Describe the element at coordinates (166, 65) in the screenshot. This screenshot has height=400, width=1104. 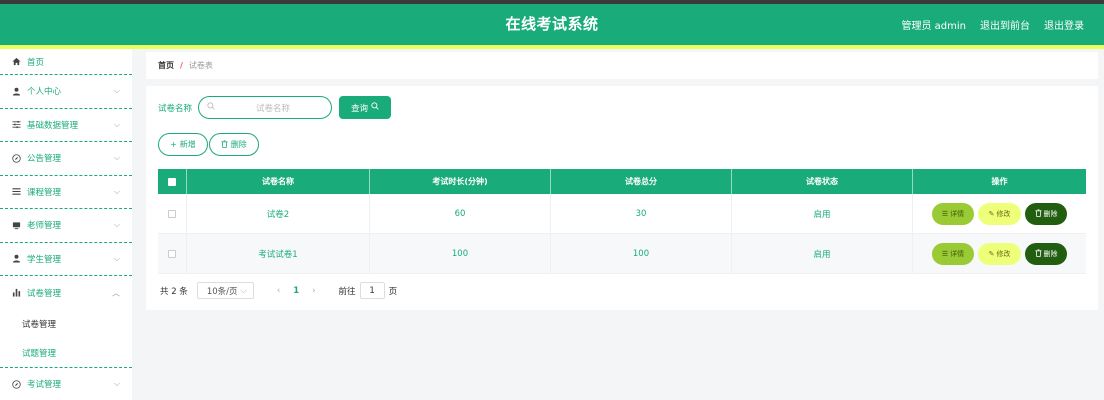
I see `breadcrumb-home: 首页` at that location.